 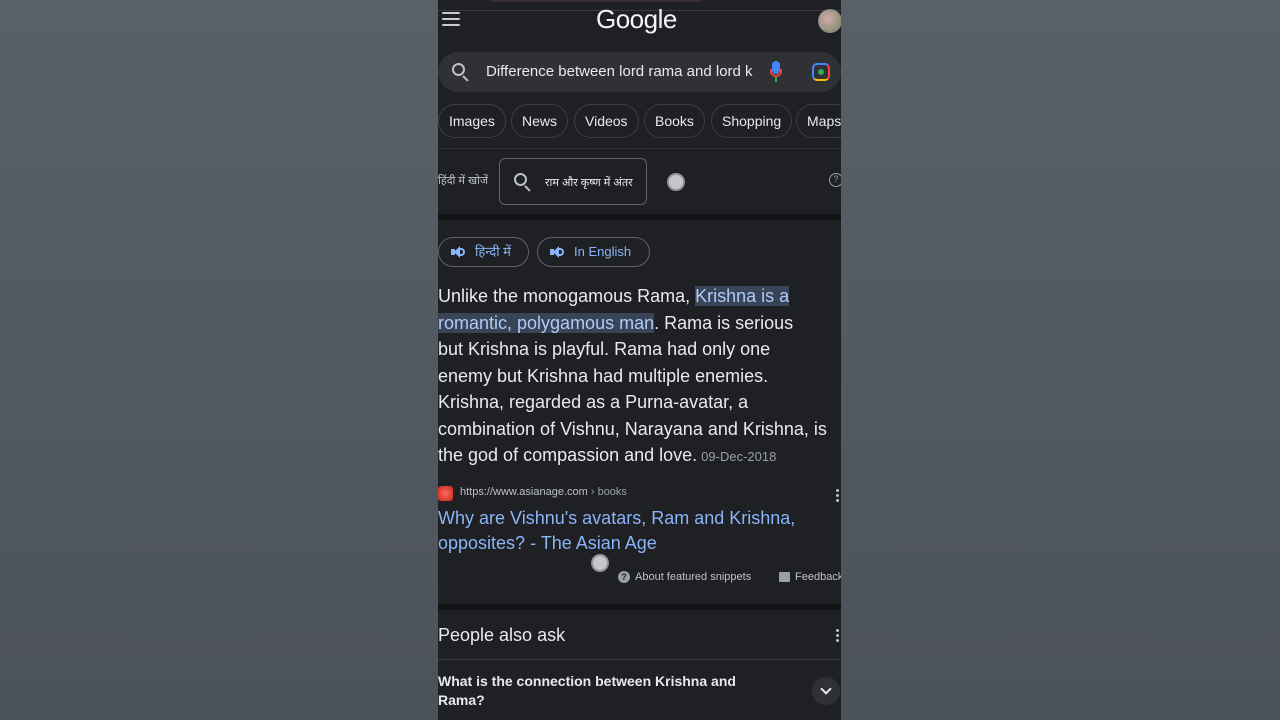 I want to click on people-also-ask-title: People also ask, so click(x=502, y=635).